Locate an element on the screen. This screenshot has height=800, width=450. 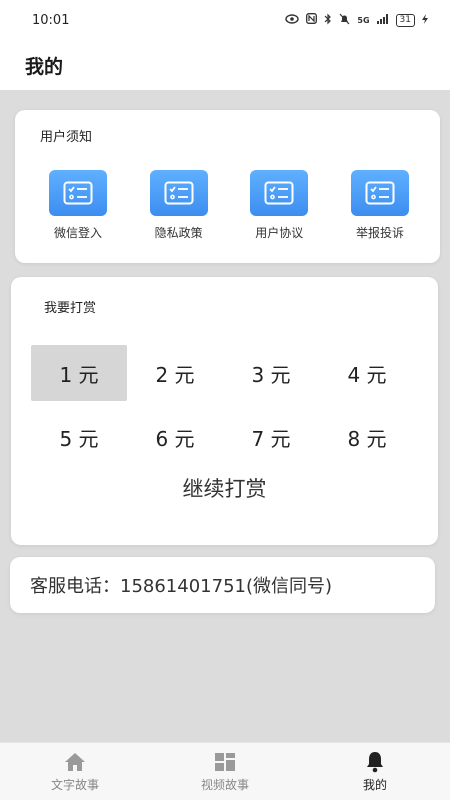
notice-item-wechat-login: 微信登入 is located at coordinates (78, 205).